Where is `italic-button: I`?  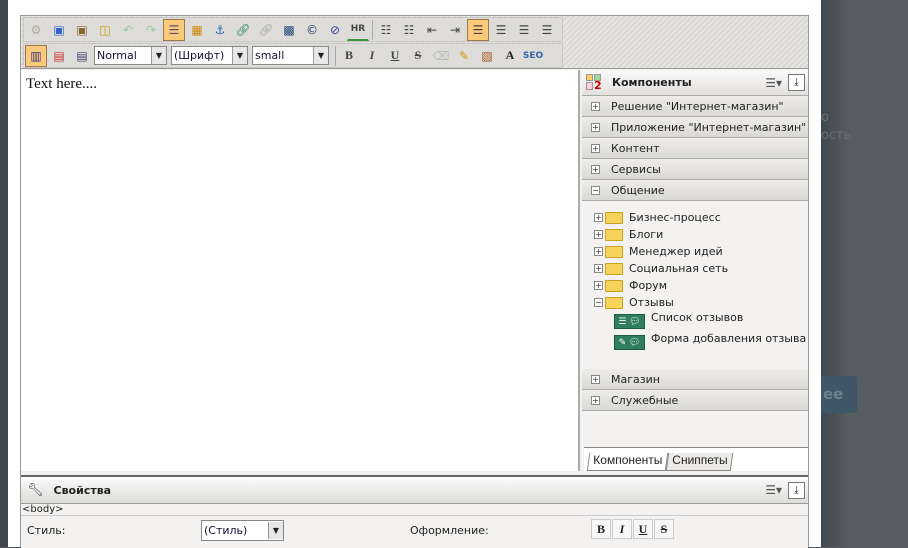
italic-button: I is located at coordinates (622, 529).